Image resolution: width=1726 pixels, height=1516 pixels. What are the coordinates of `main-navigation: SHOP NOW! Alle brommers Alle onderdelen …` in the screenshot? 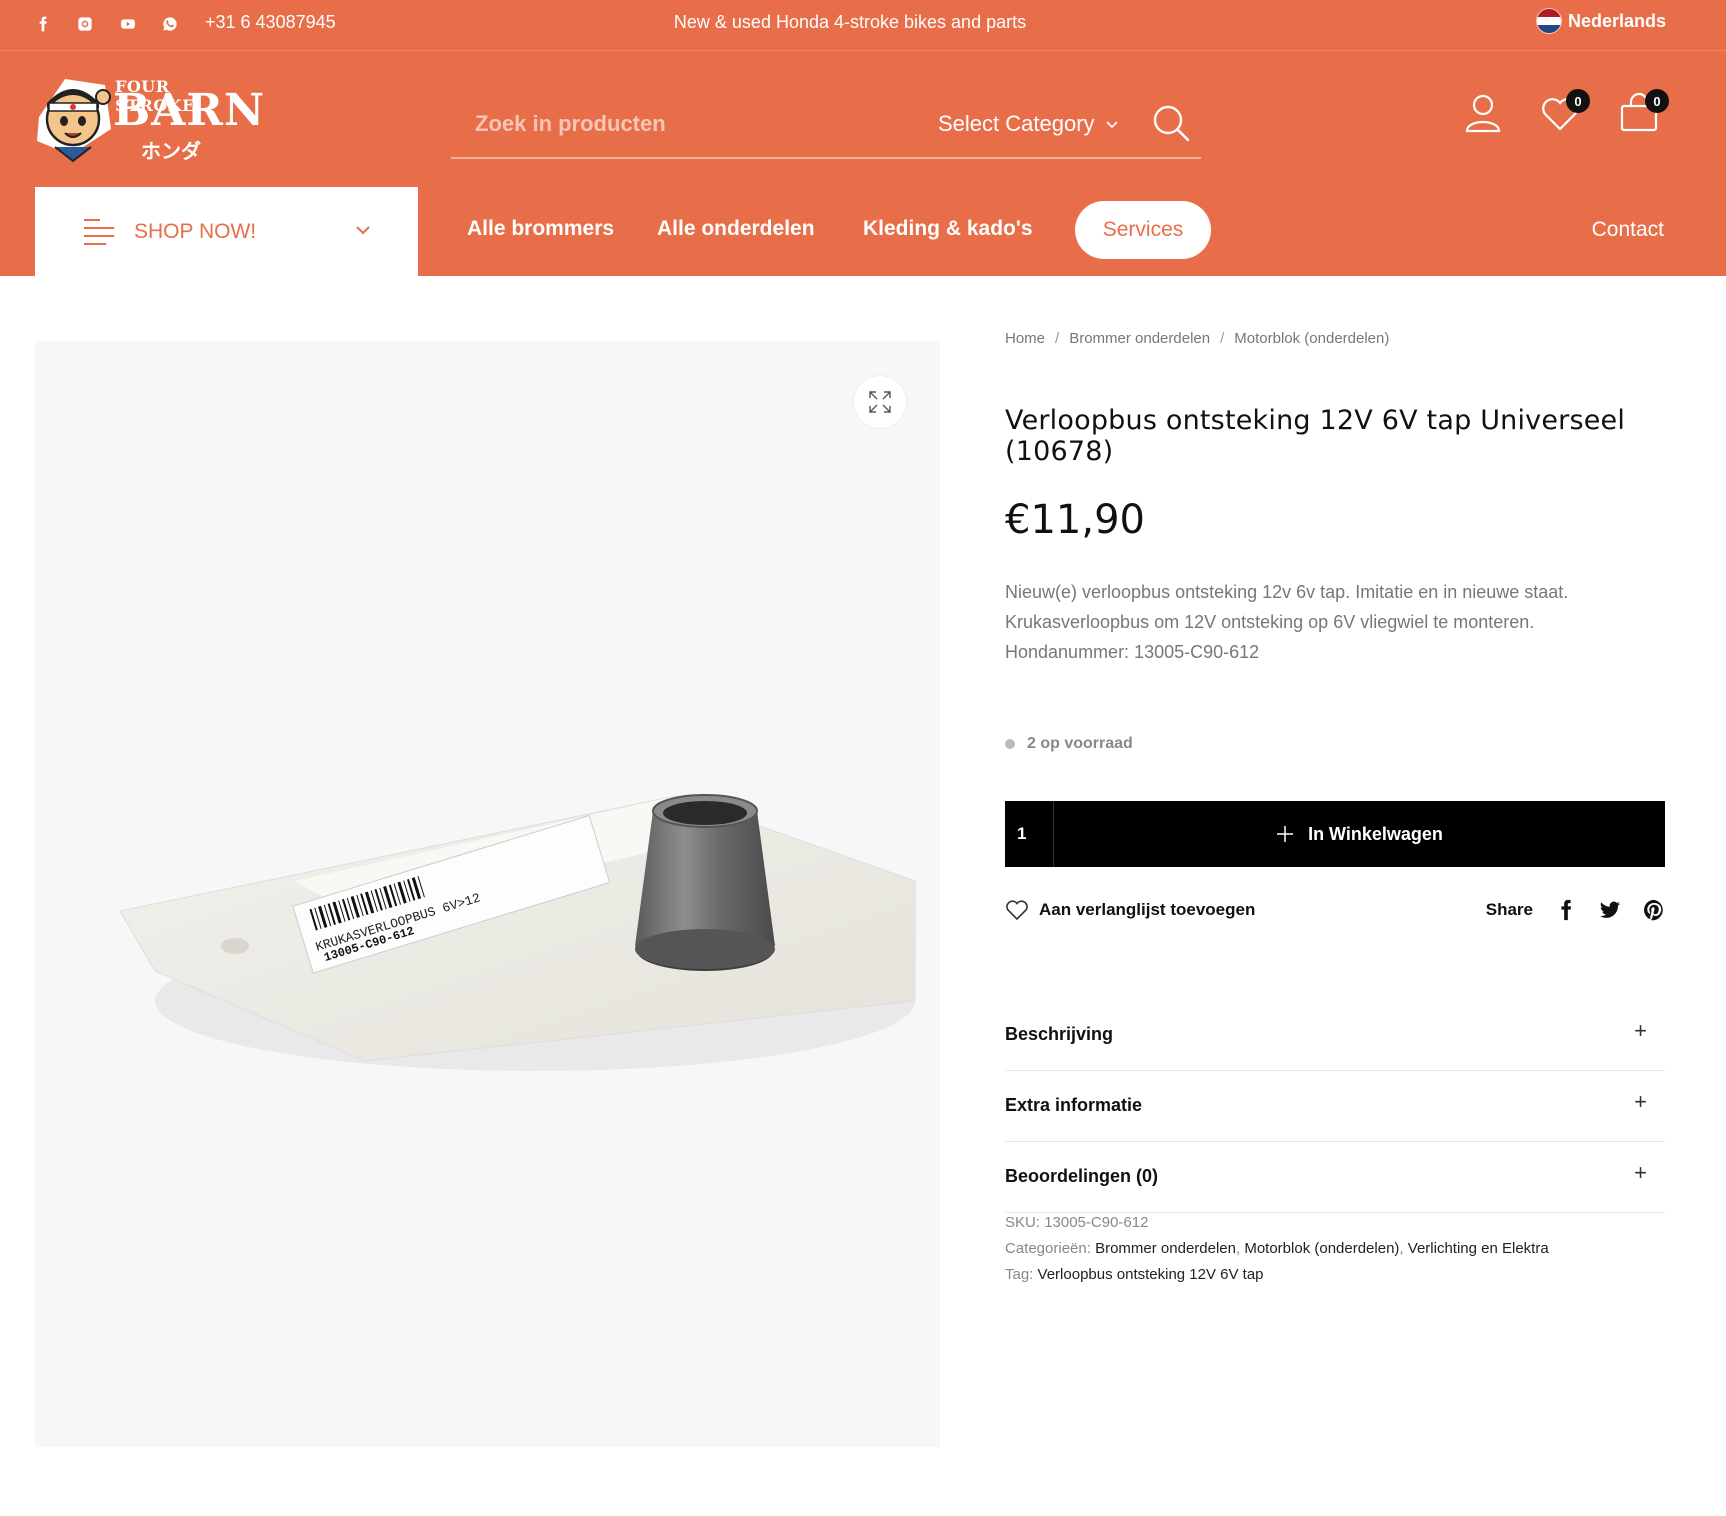 It's located at (863, 231).